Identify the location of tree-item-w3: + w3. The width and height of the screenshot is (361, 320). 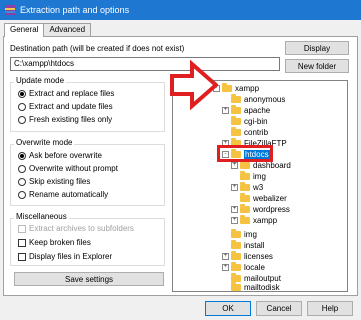
(247, 187).